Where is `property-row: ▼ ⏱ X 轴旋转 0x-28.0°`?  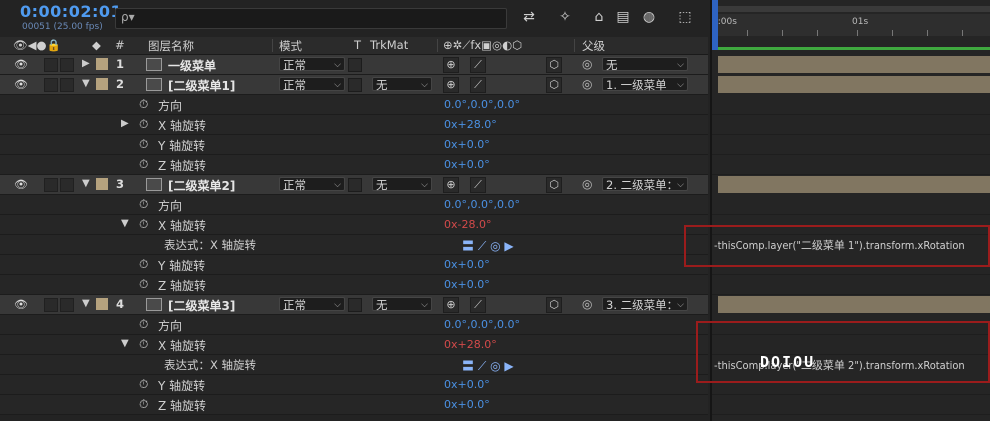
property-row: ▼ ⏱ X 轴旋转 0x-28.0° is located at coordinates (354, 225).